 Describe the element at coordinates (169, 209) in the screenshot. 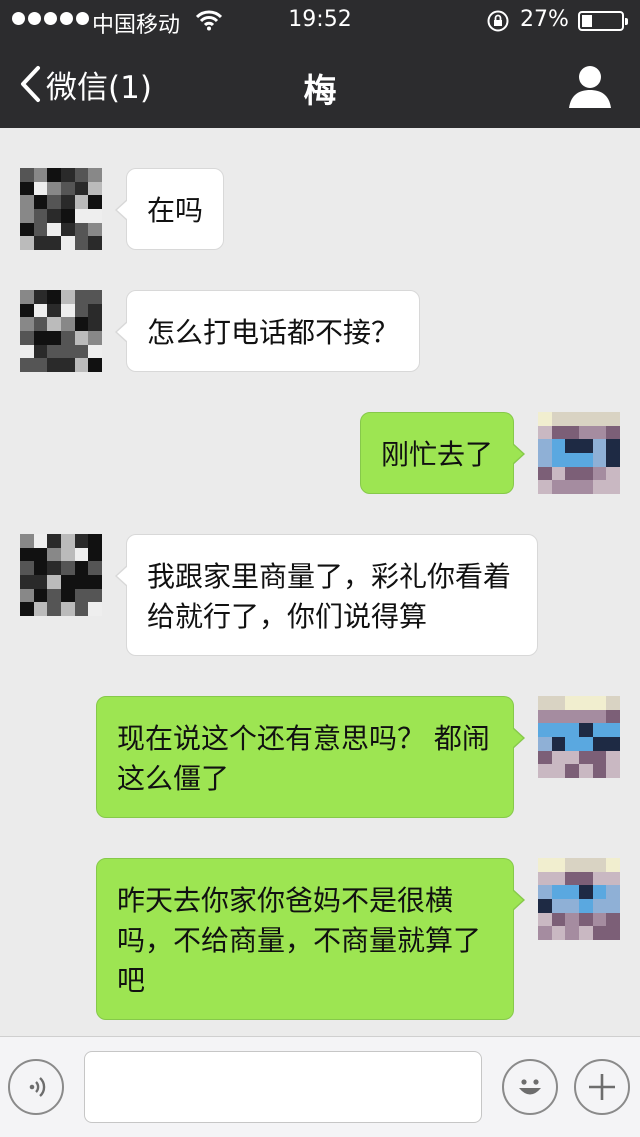

I see `message-bubble-incoming: 在吗` at that location.